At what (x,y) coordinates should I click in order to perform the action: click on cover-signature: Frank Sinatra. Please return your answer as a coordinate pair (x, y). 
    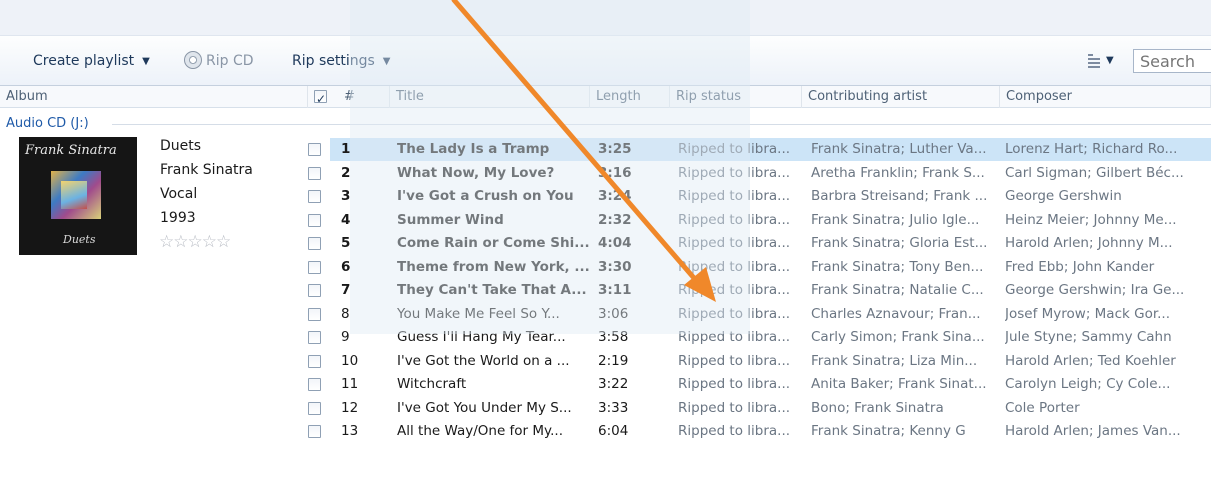
    Looking at the image, I should click on (71, 150).